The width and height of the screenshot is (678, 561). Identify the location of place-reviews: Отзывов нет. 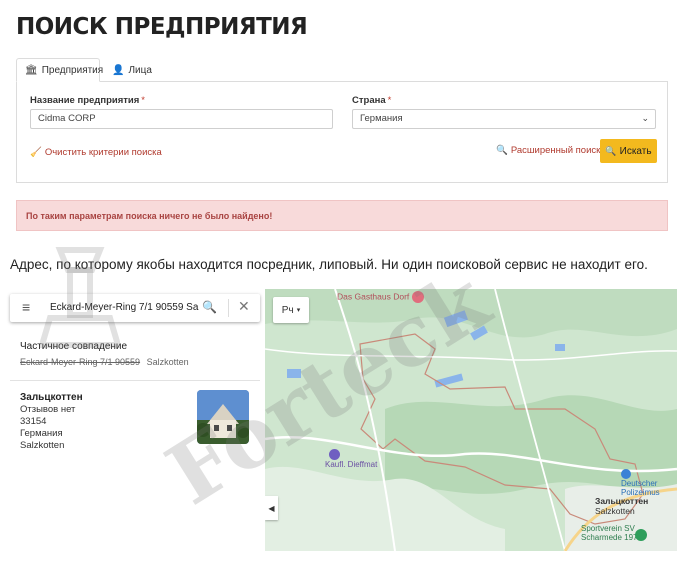
(48, 409).